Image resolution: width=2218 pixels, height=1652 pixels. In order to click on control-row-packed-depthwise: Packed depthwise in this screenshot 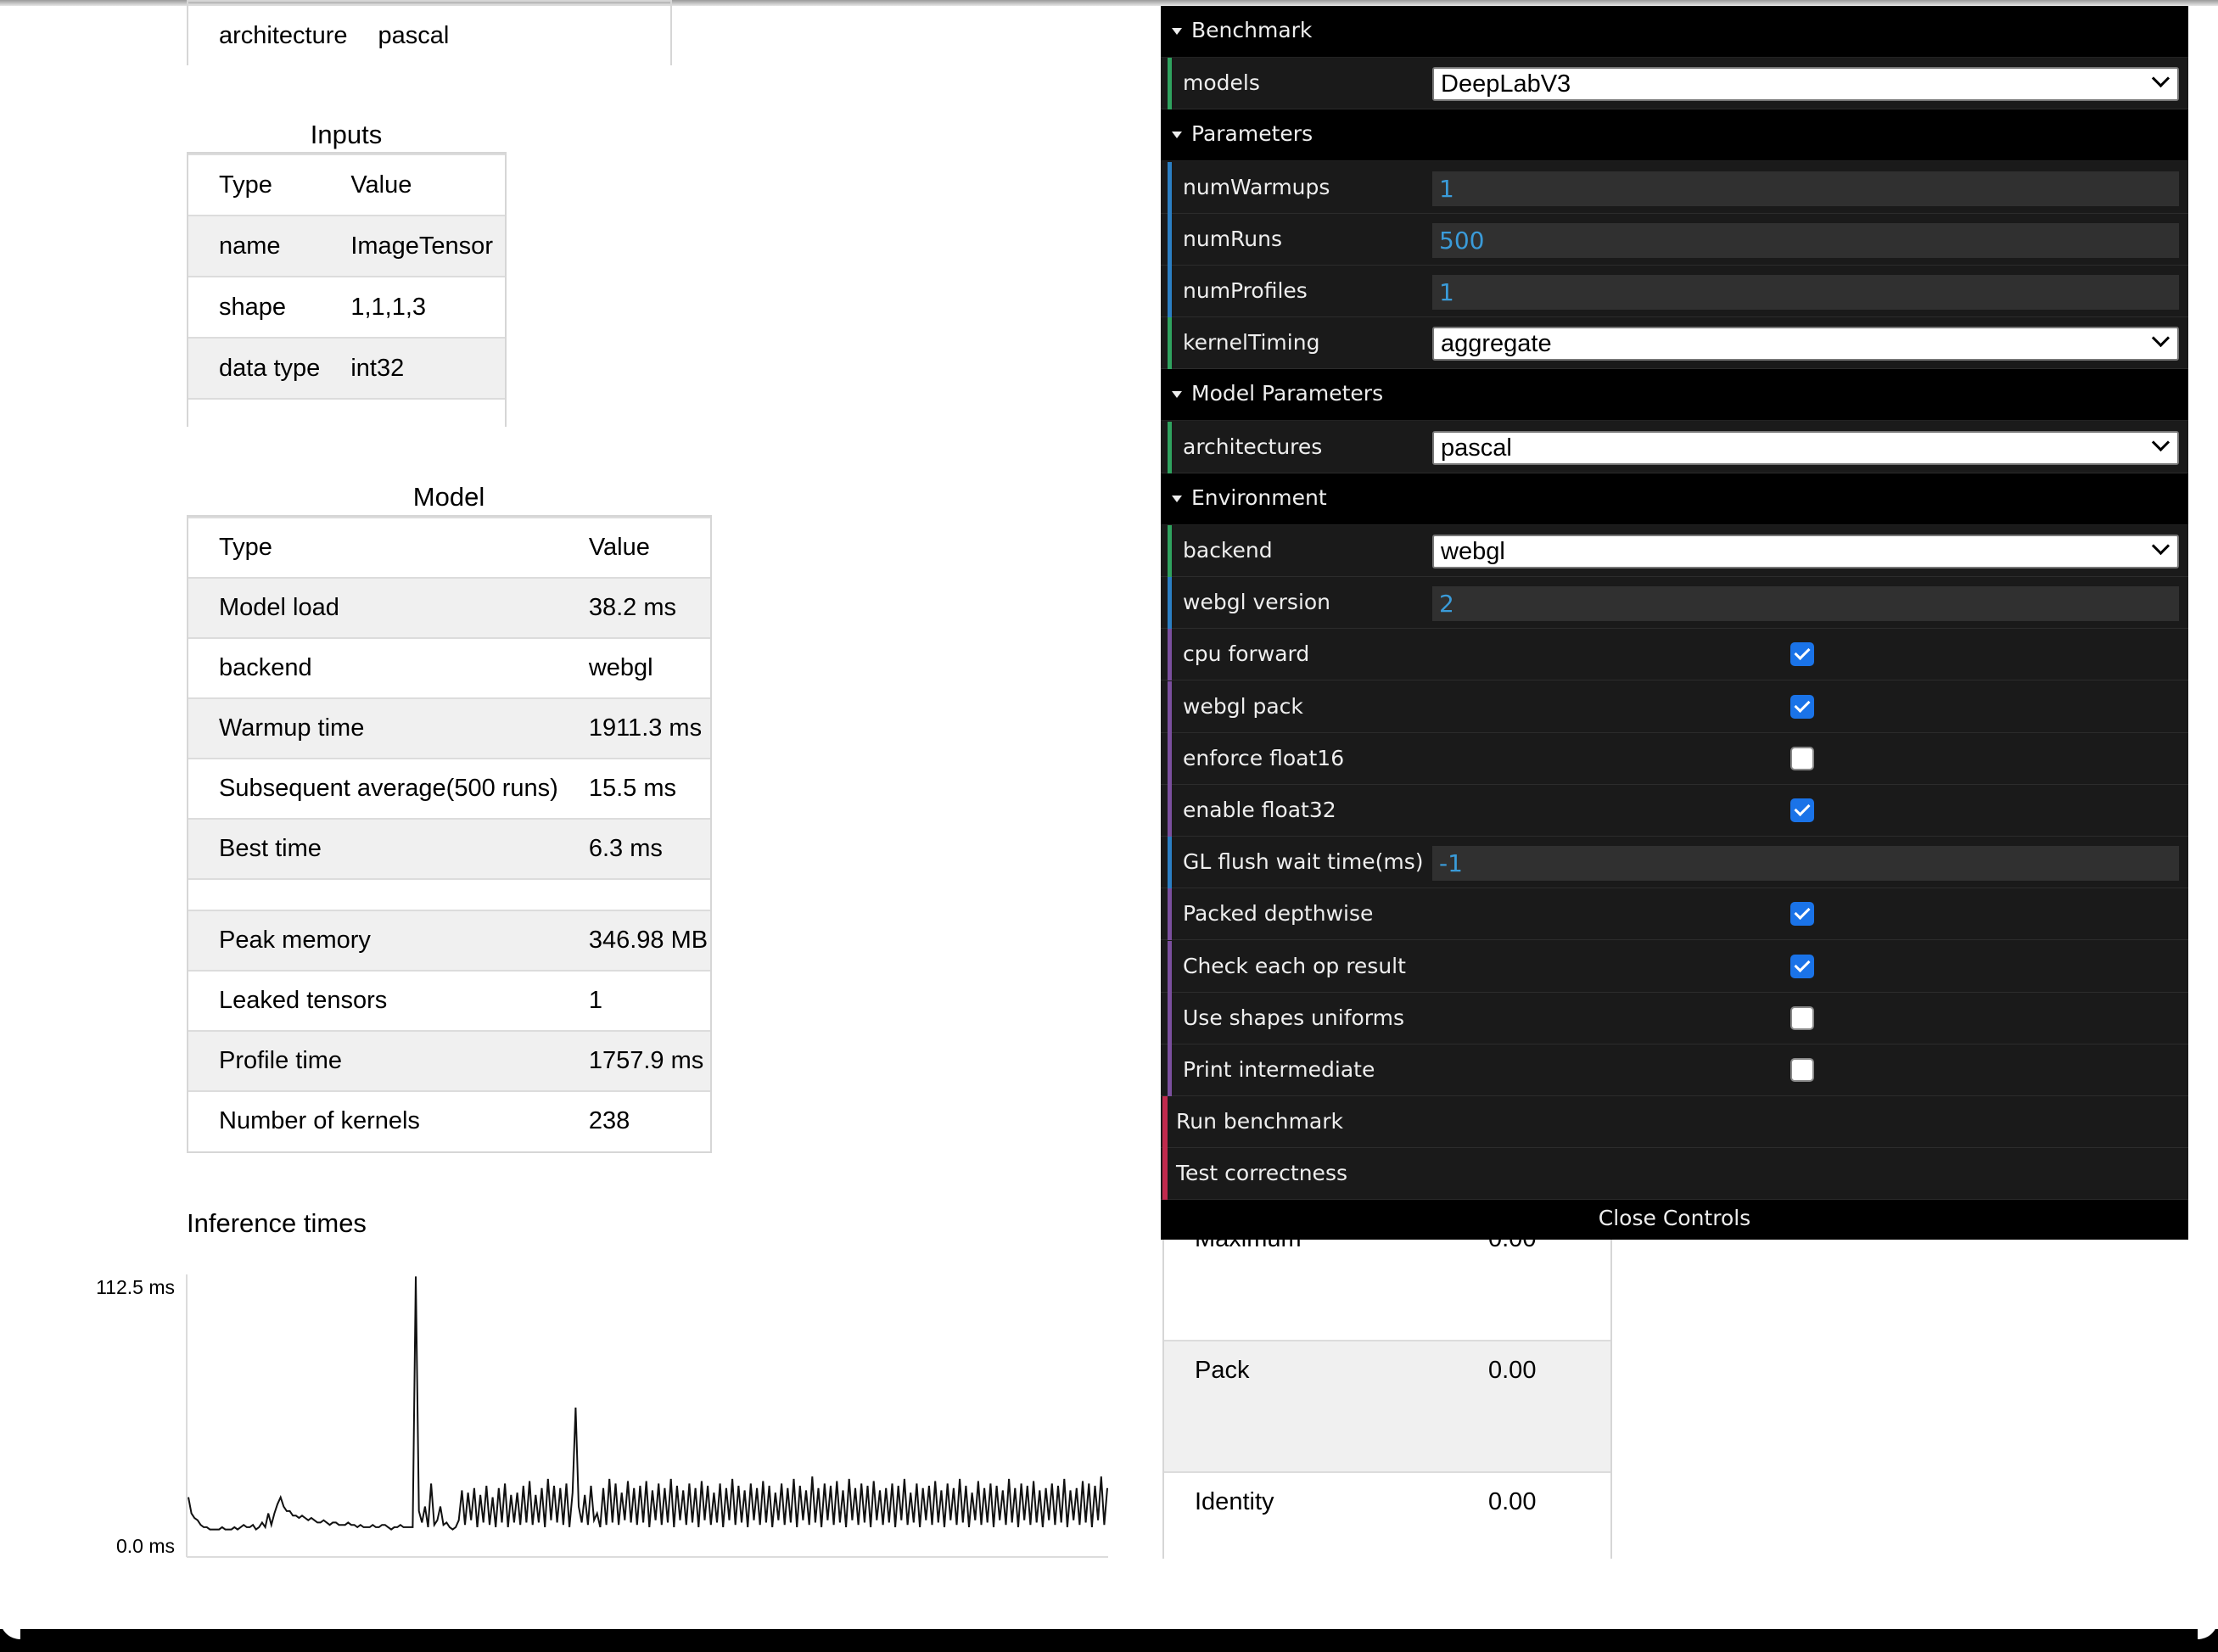, I will do `click(1675, 915)`.